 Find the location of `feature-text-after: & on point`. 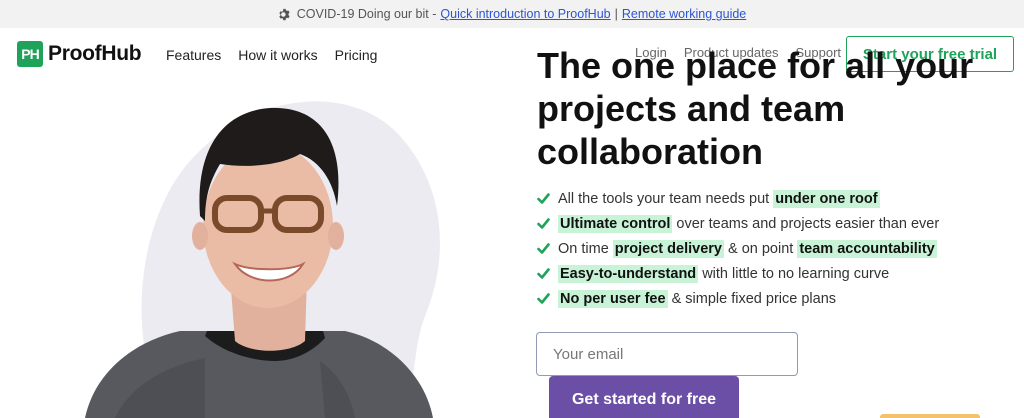

feature-text-after: & on point is located at coordinates (760, 248).